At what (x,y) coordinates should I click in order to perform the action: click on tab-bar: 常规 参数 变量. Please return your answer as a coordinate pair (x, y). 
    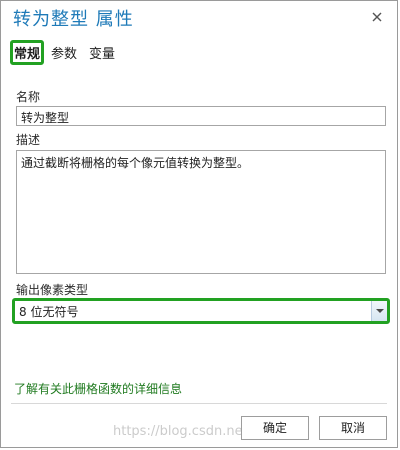
    Looking at the image, I should click on (67, 52).